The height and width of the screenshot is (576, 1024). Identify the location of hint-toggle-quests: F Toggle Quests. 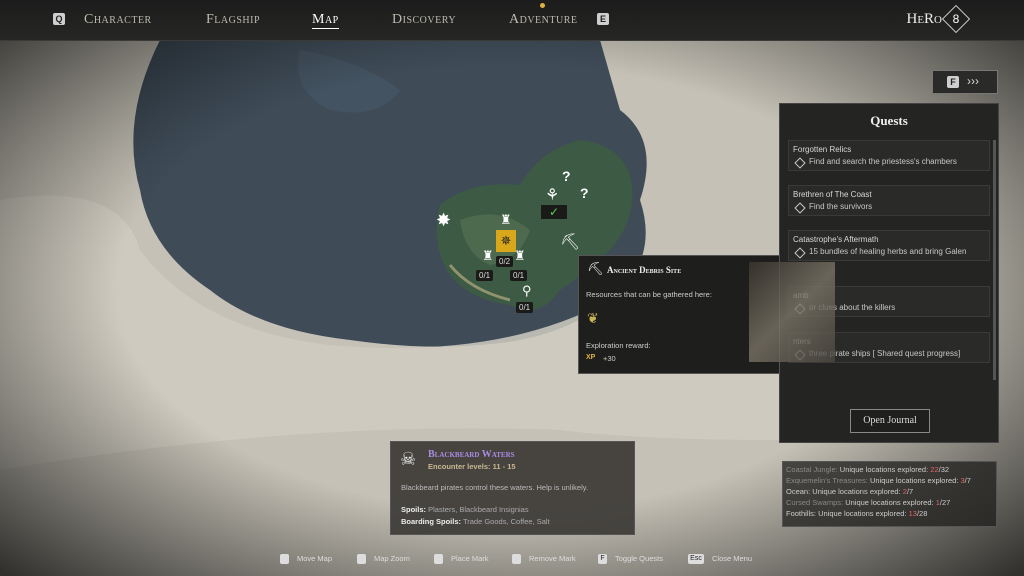
(630, 559).